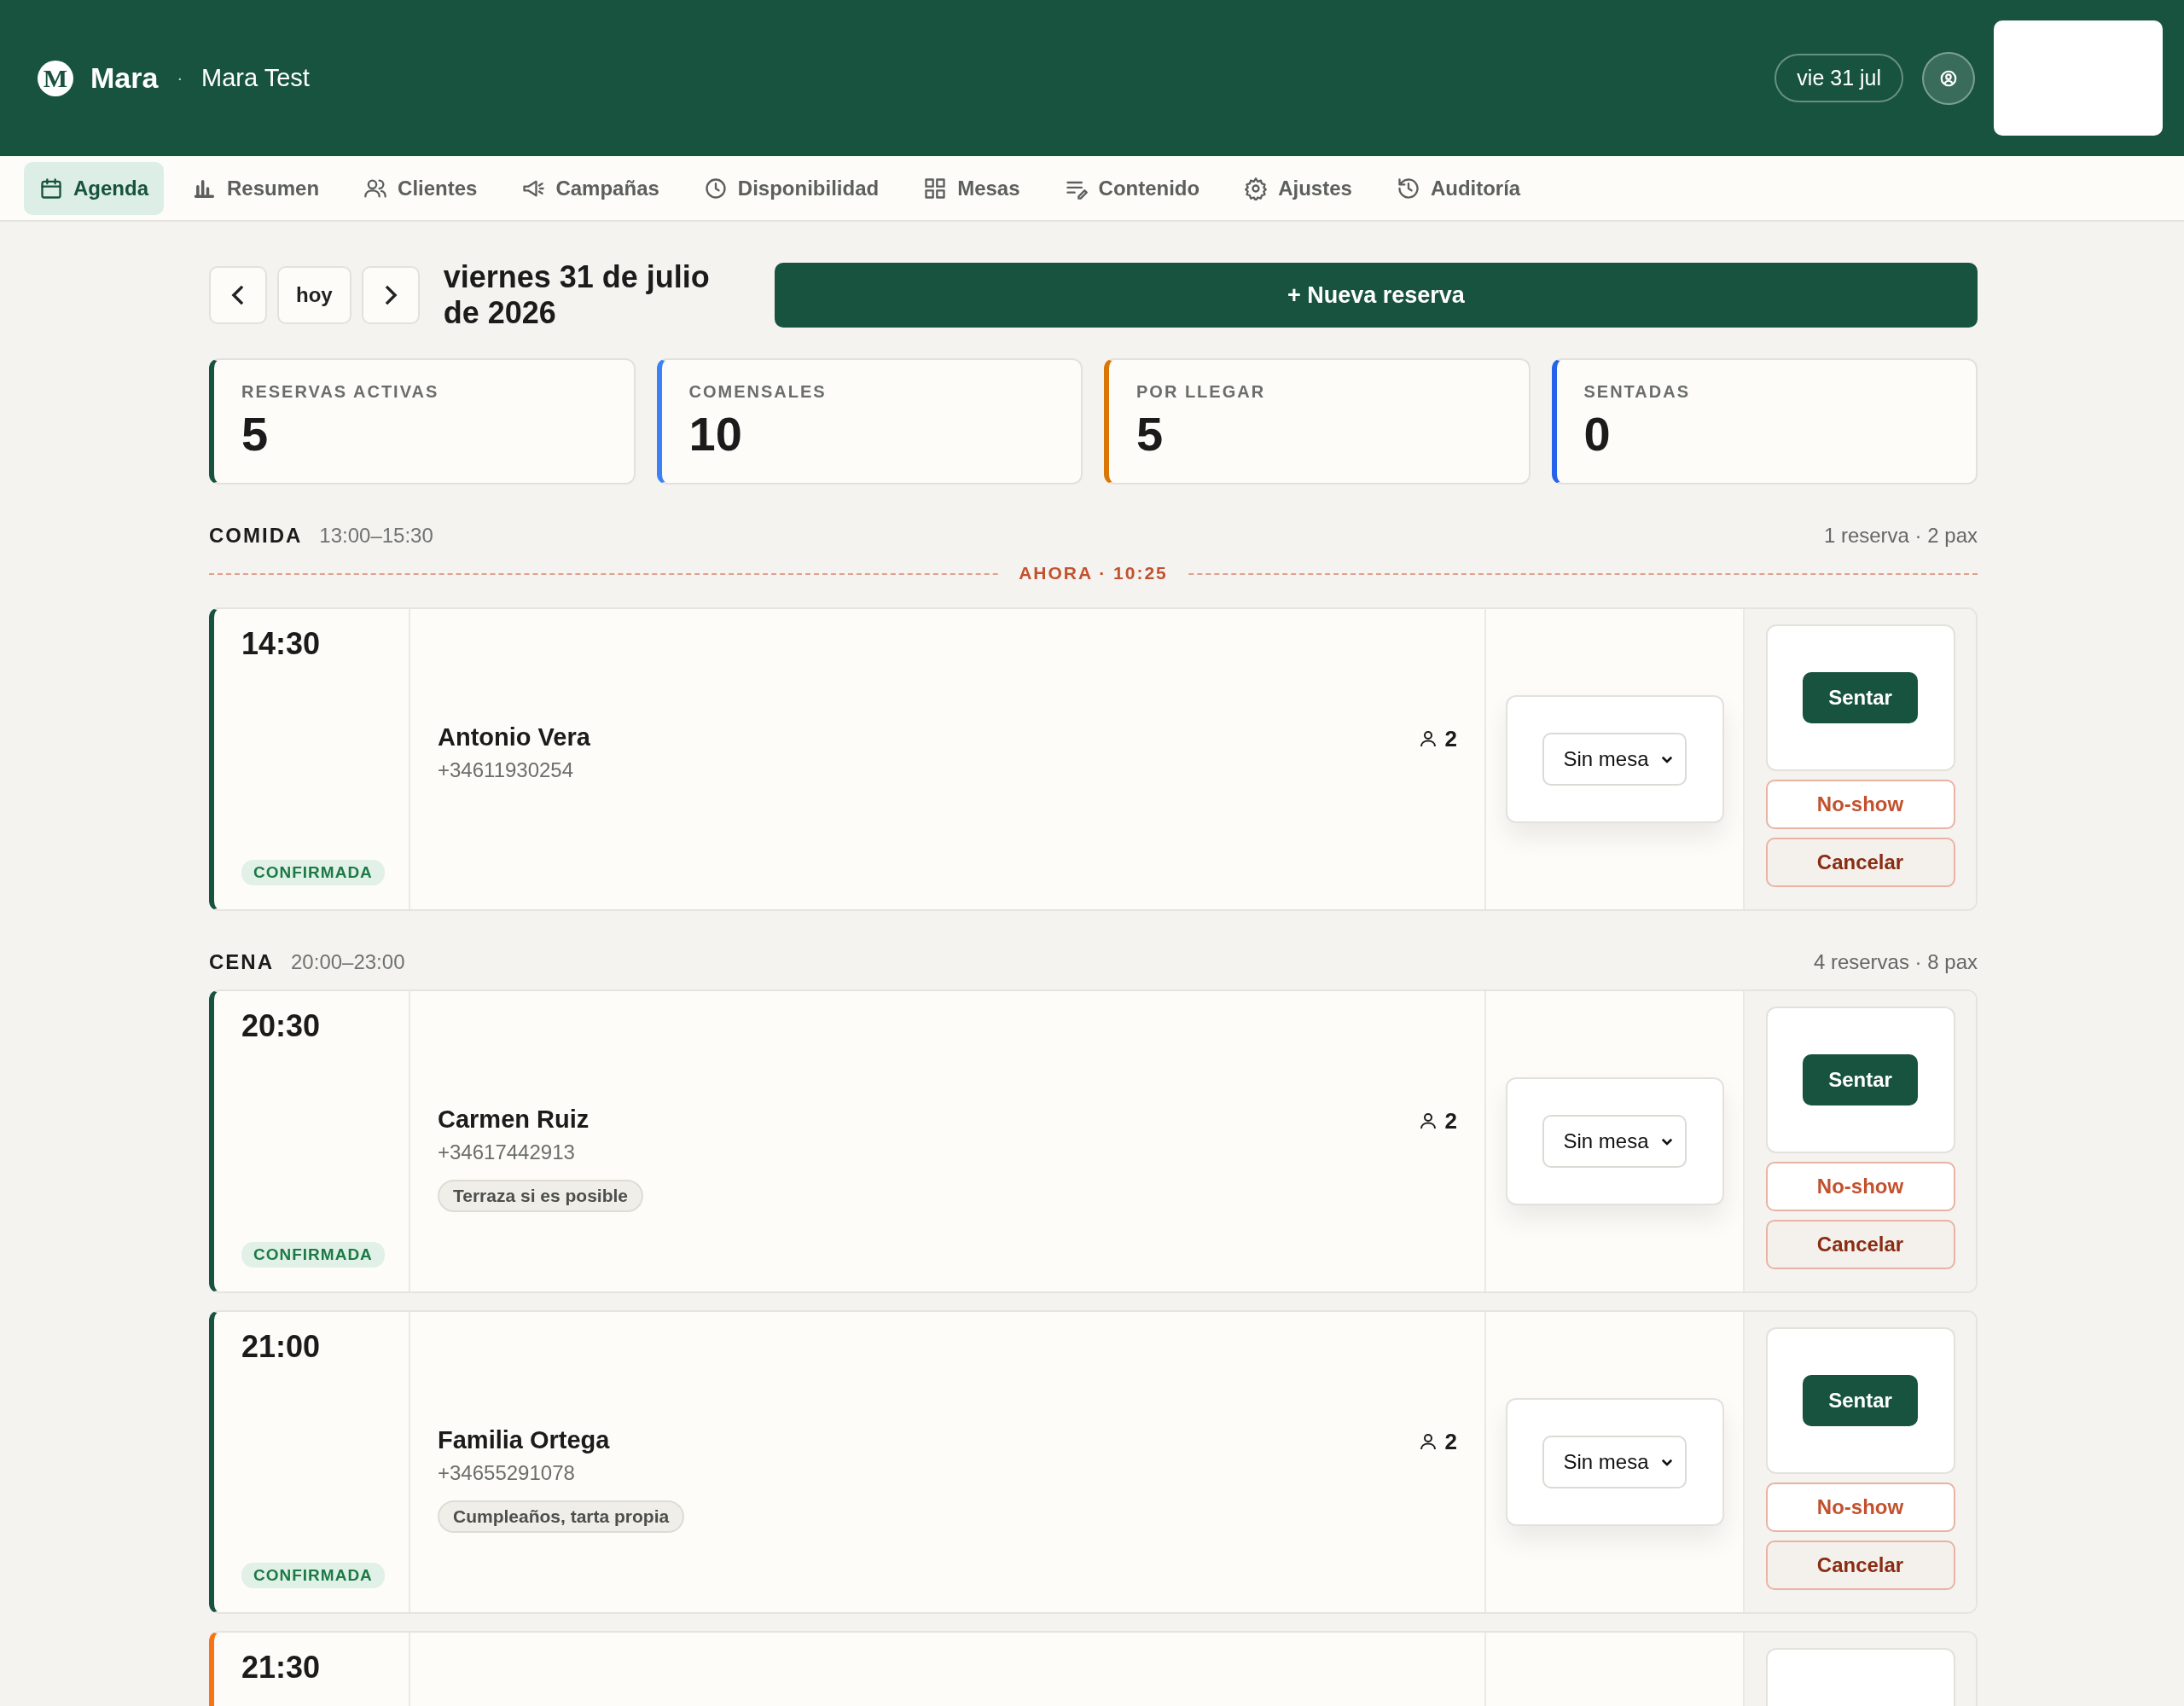  Describe the element at coordinates (506, 770) in the screenshot. I see `guest-phone: +34611930254` at that location.